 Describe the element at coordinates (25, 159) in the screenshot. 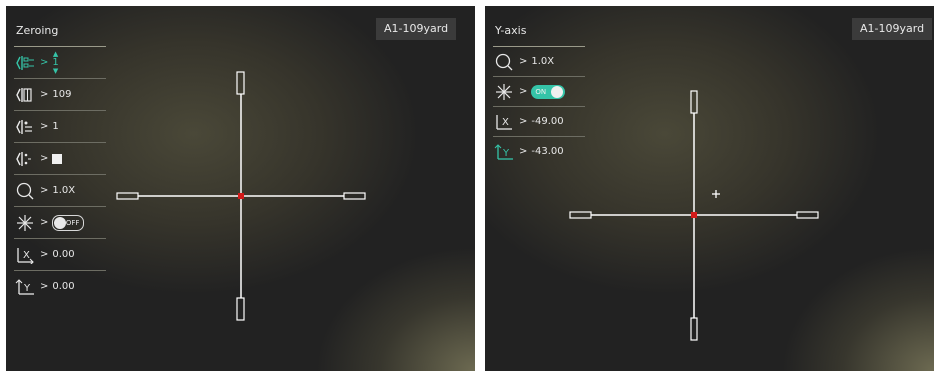

I see `reticle-color-icon` at that location.